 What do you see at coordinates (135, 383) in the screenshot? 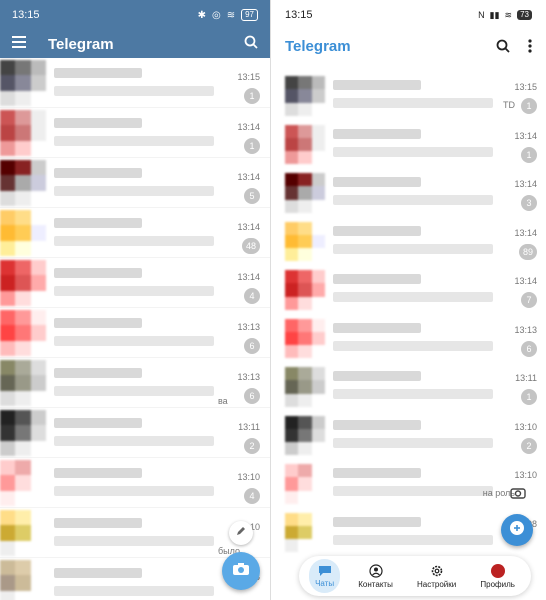
I see `chat-row: 13:13 6 ва` at bounding box center [135, 383].